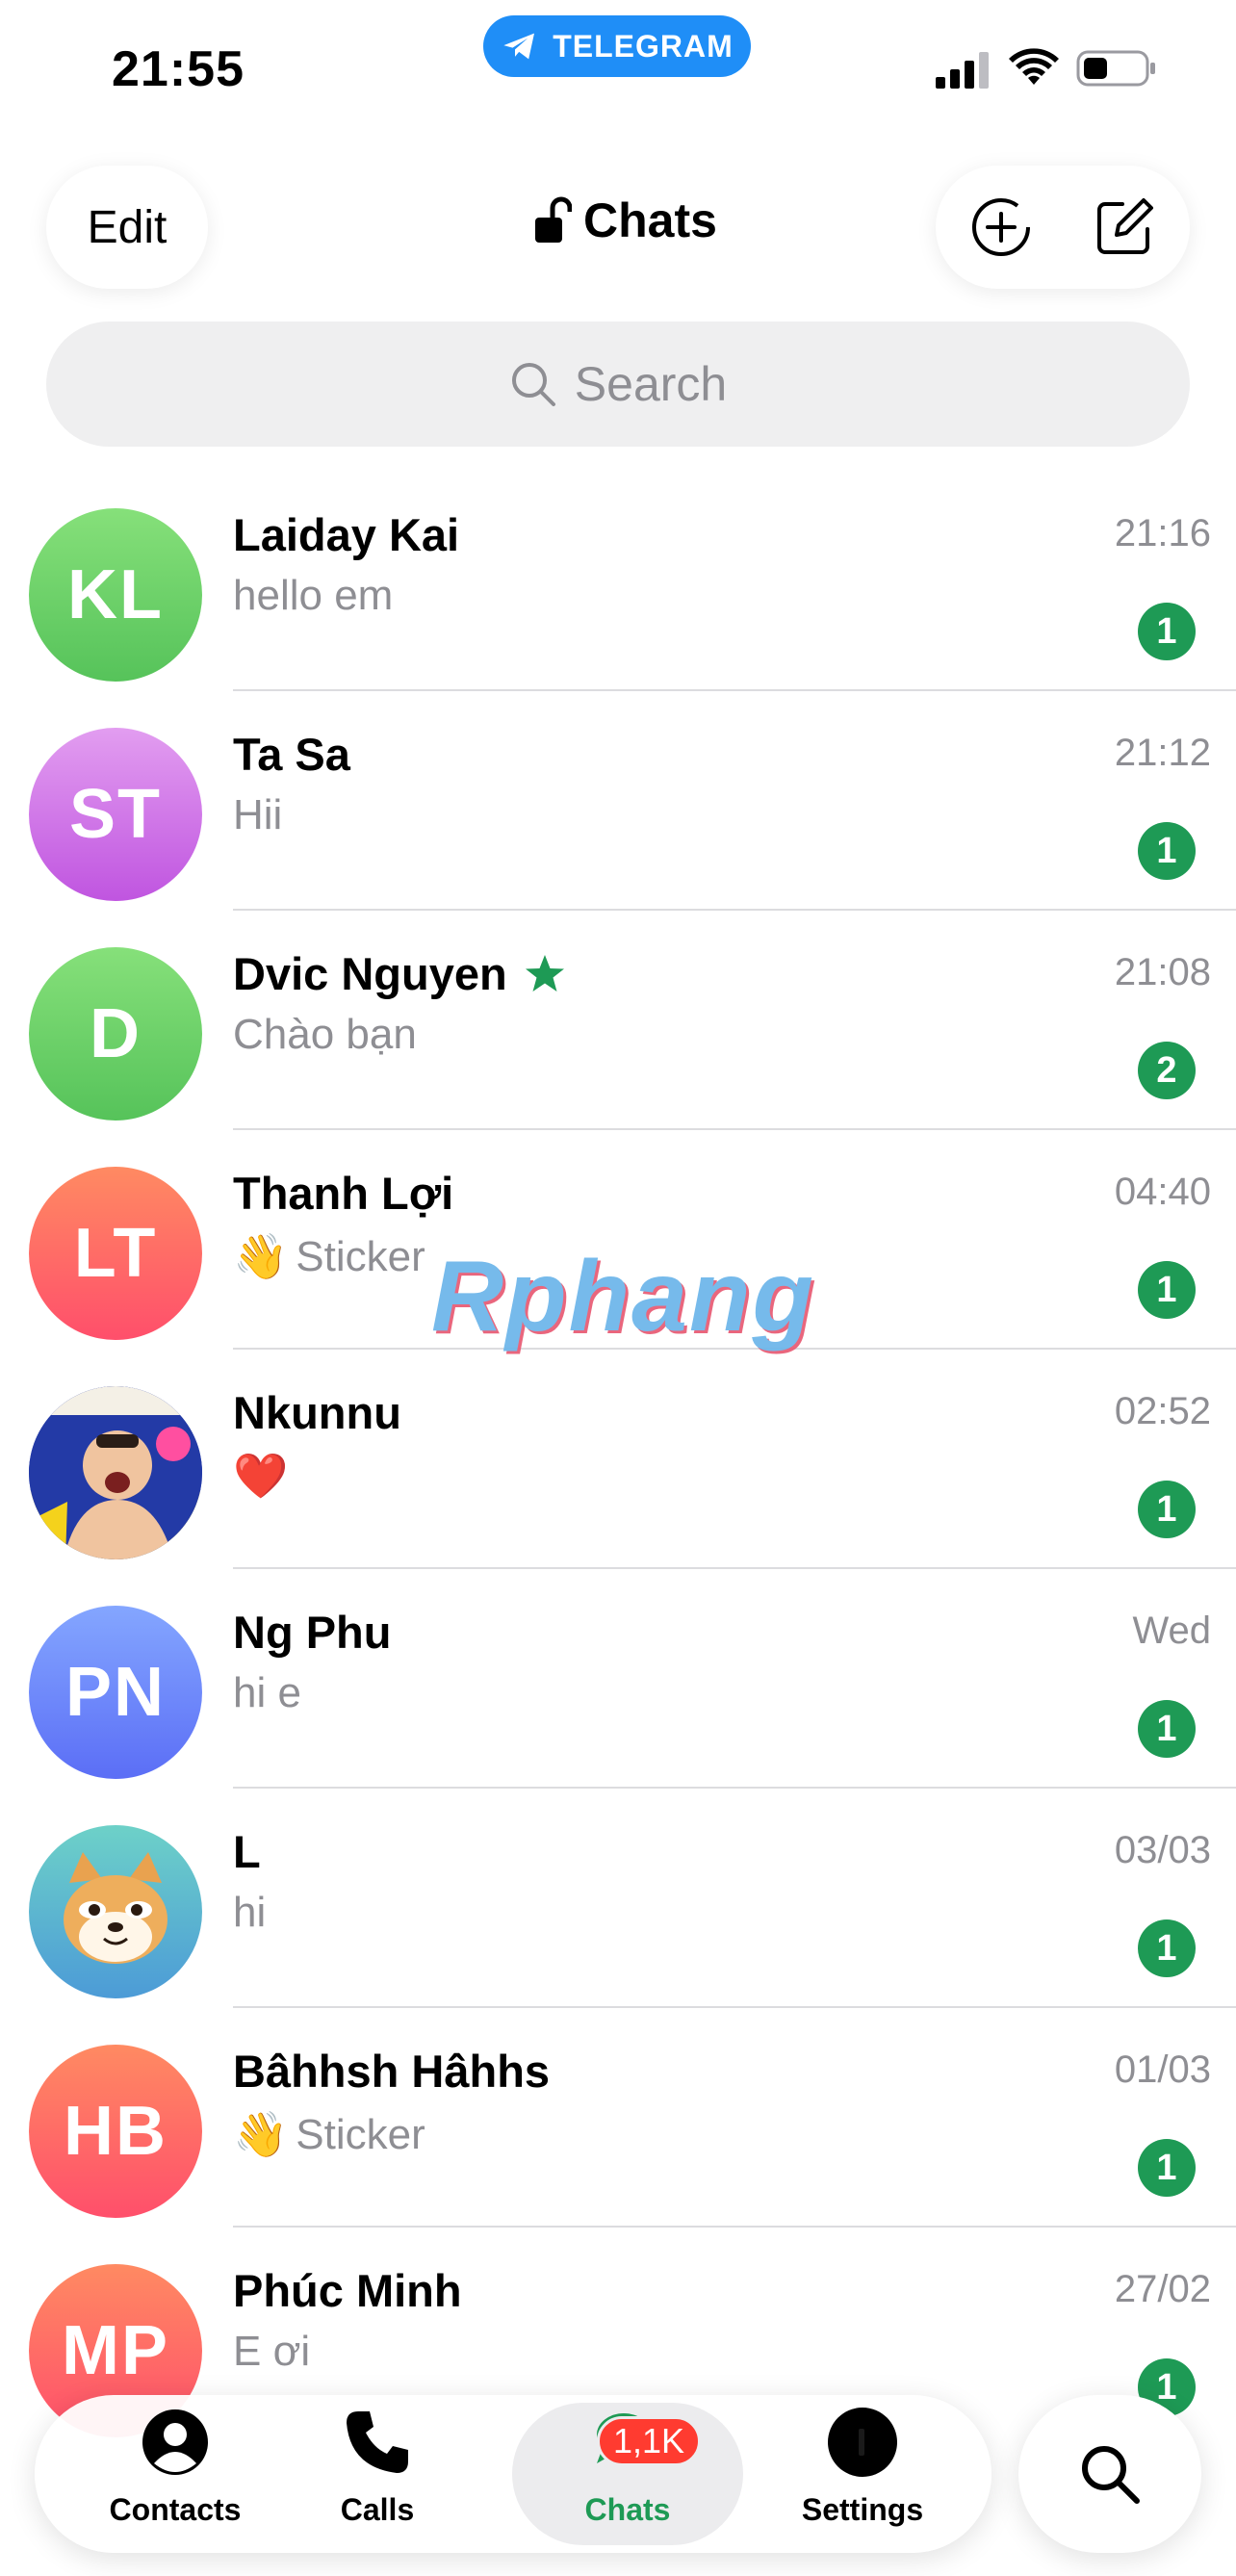  I want to click on chat-preview: ❤️, so click(260, 1477).